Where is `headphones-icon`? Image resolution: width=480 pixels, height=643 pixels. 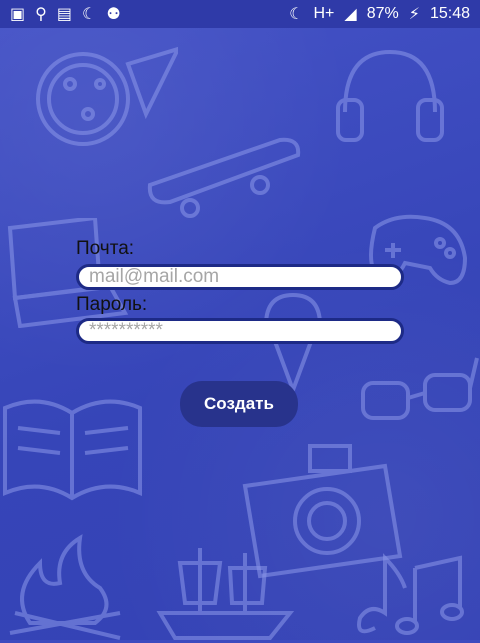
headphones-icon is located at coordinates (390, 95).